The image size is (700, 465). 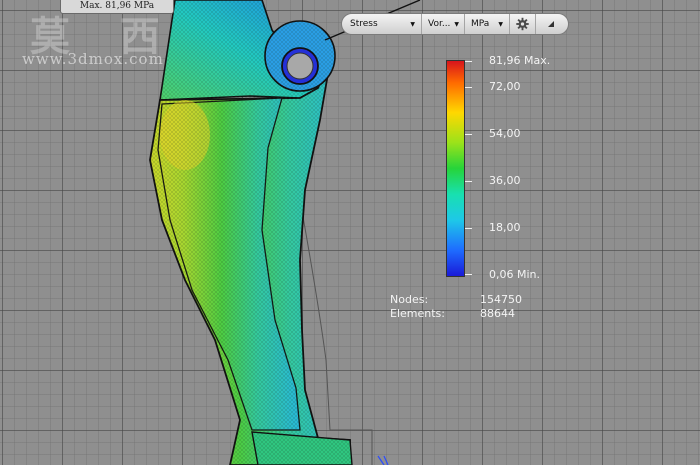 I want to click on result-display-toolbar: Stress ▼ Vor... ▼ MPa ▼, so click(x=455, y=24).